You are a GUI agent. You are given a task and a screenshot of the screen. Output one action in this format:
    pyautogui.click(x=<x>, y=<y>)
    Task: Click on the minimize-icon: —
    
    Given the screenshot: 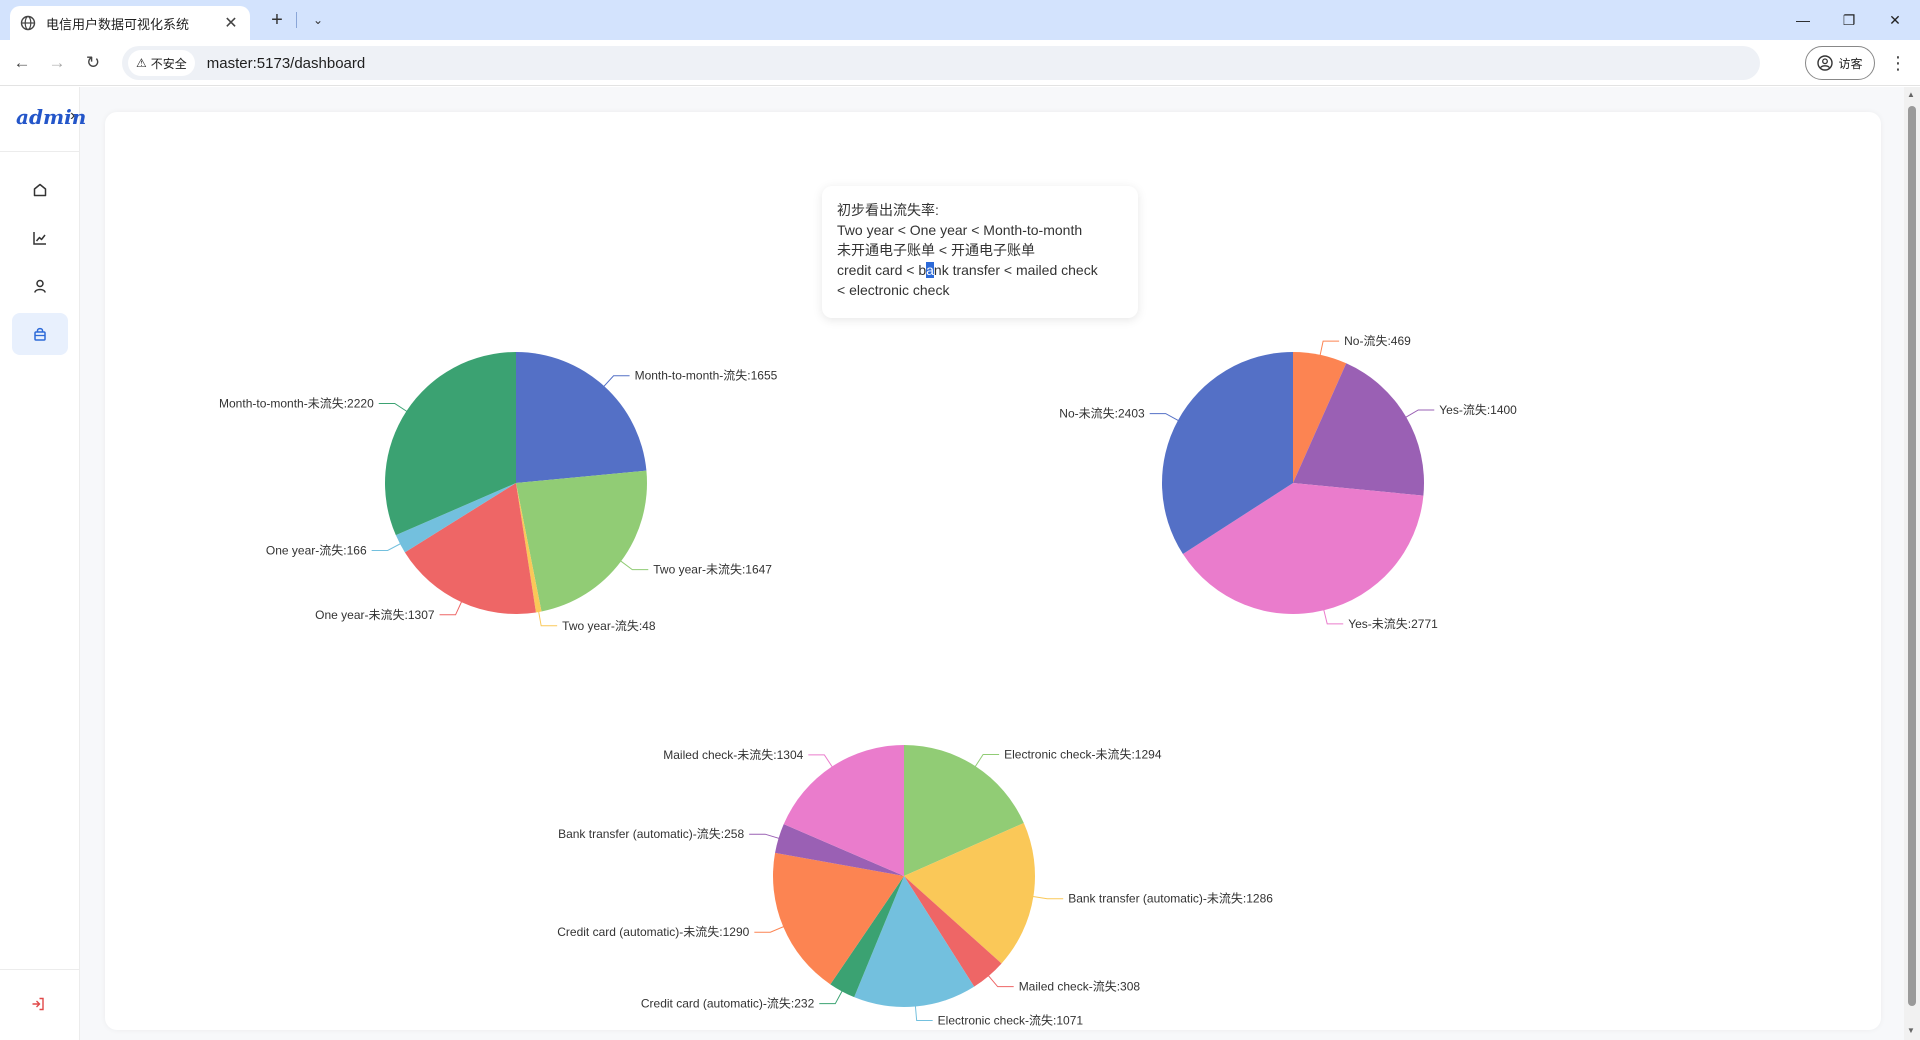 What is the action you would take?
    pyautogui.click(x=1803, y=20)
    